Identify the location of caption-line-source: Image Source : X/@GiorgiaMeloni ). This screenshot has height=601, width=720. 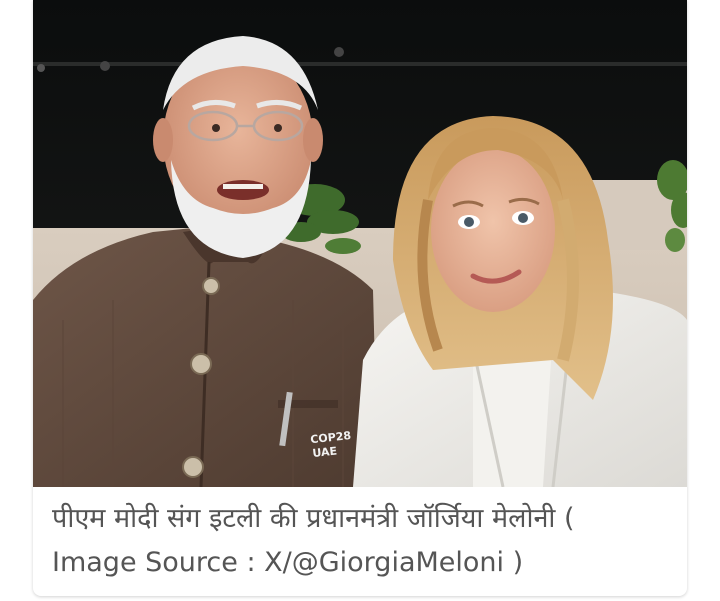
(288, 562).